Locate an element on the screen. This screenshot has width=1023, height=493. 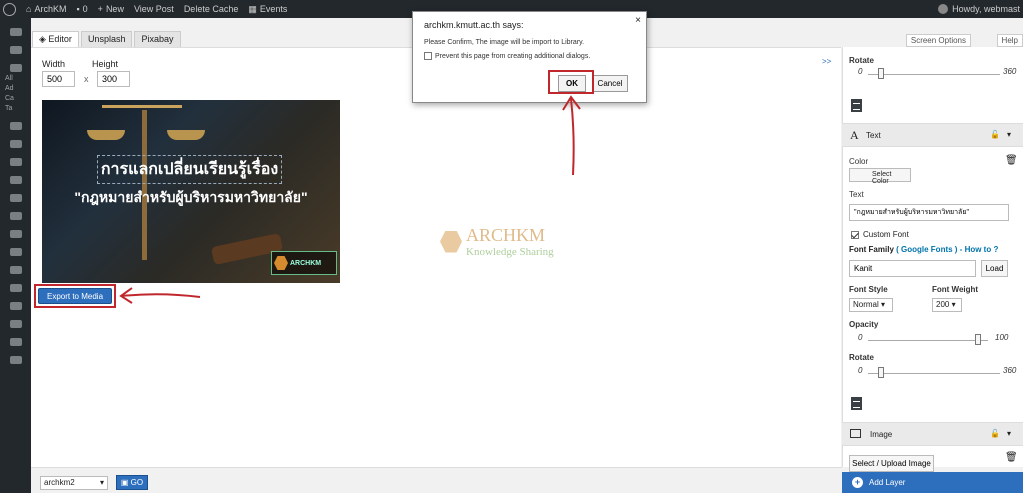
wrench-icon is located at coordinates (15, 306).